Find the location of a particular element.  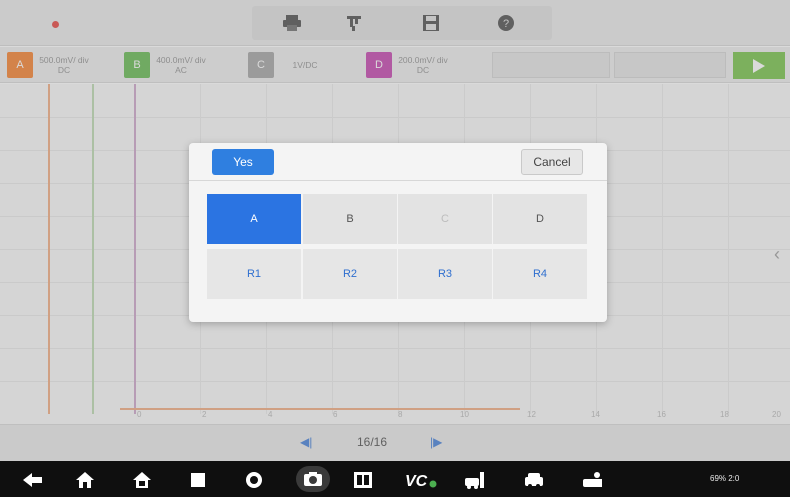

option-ref-r3: R3 is located at coordinates (445, 274).